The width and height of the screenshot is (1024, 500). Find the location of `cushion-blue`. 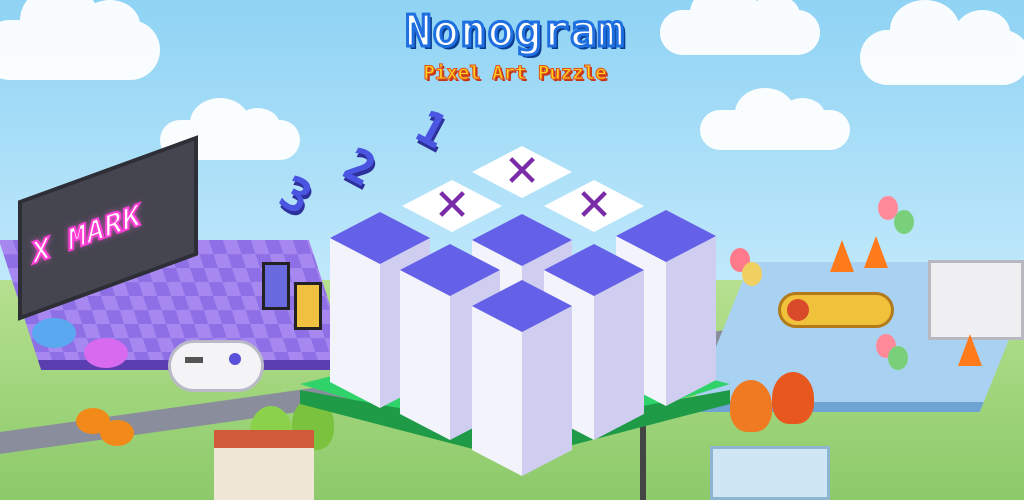

cushion-blue is located at coordinates (54, 333).